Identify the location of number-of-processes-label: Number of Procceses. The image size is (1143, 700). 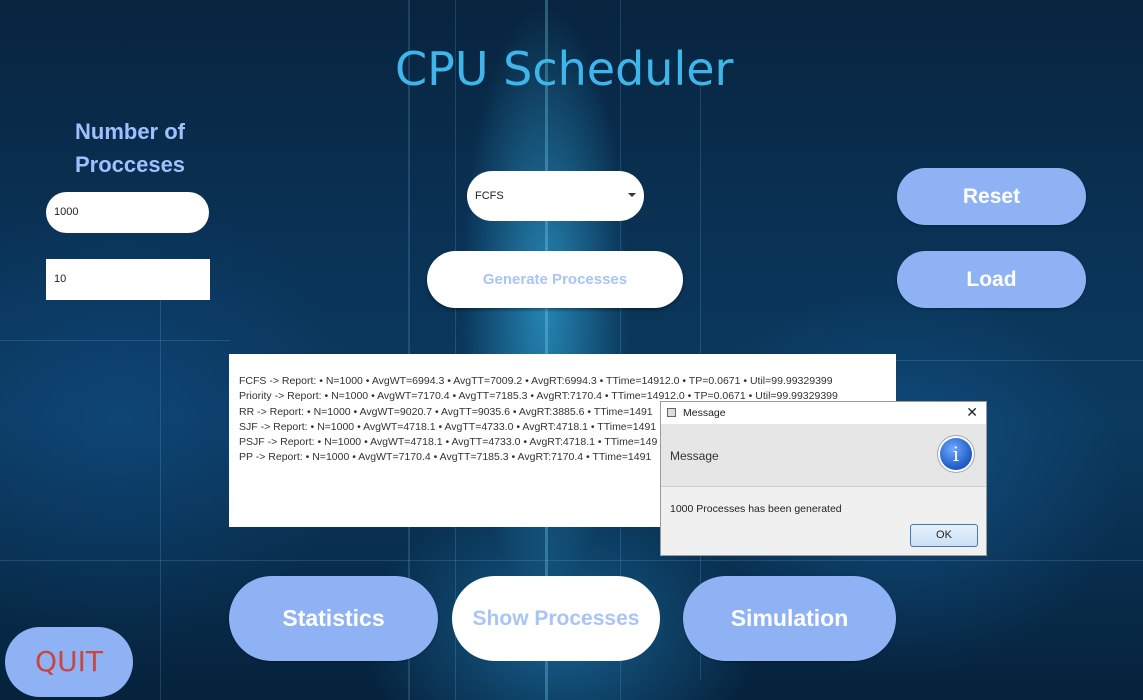
(130, 148).